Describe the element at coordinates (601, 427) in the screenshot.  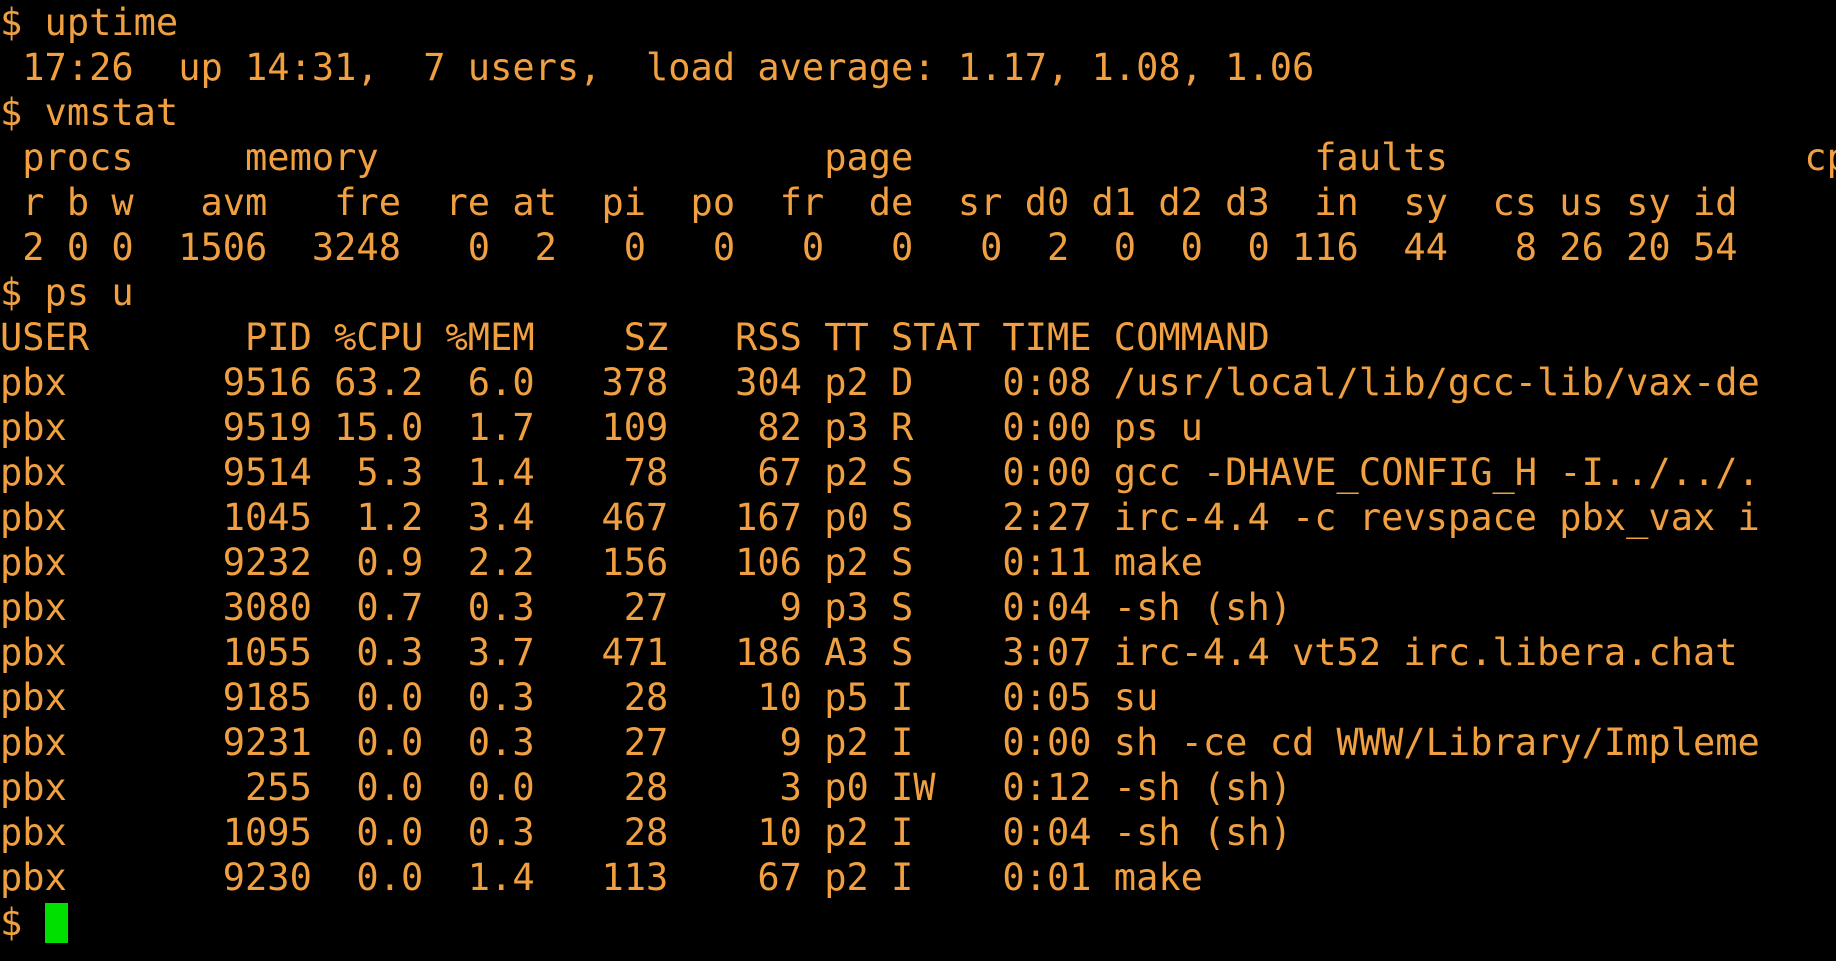
I see `terminal-line: pbx 9519 15.0 1.7 109 82 p3 R 0:00 ps u` at that location.